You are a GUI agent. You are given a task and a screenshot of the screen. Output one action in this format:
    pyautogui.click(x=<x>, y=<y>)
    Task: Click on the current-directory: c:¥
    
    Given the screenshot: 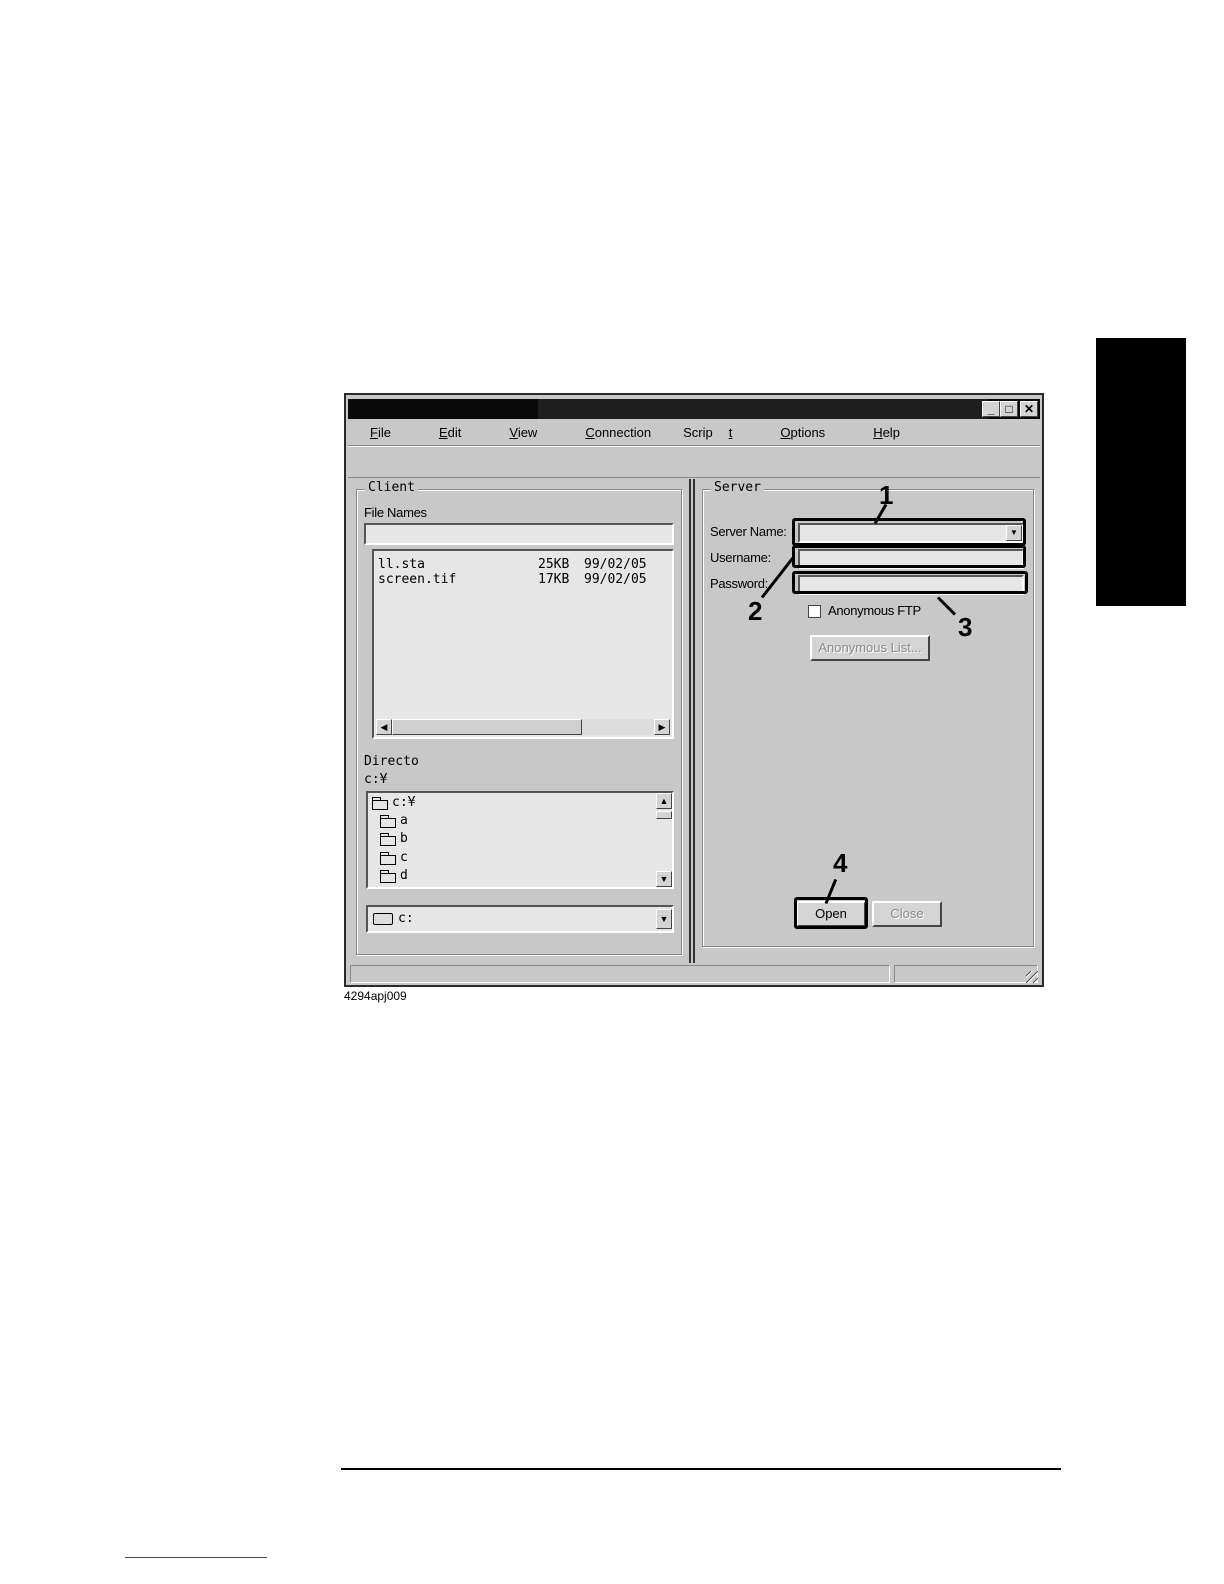 What is the action you would take?
    pyautogui.click(x=376, y=779)
    